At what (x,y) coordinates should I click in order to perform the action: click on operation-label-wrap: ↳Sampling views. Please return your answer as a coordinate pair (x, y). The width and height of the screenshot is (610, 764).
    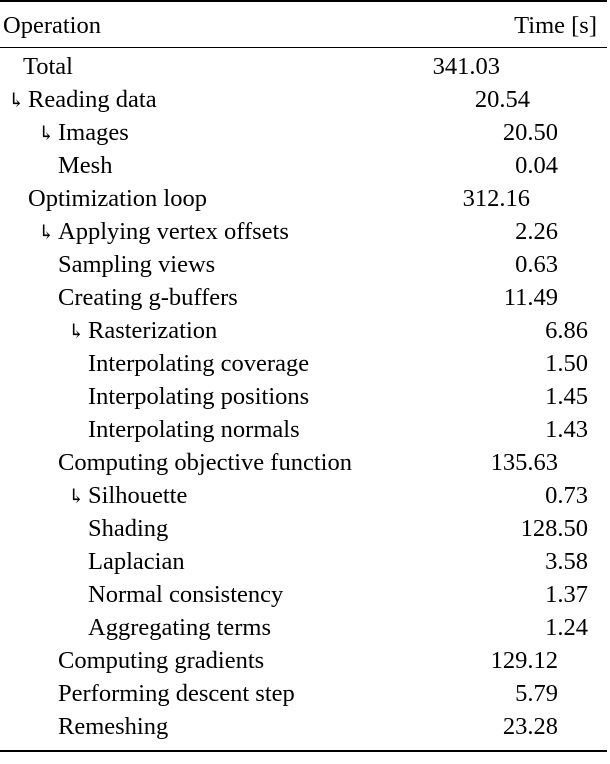
    Looking at the image, I should click on (126, 265).